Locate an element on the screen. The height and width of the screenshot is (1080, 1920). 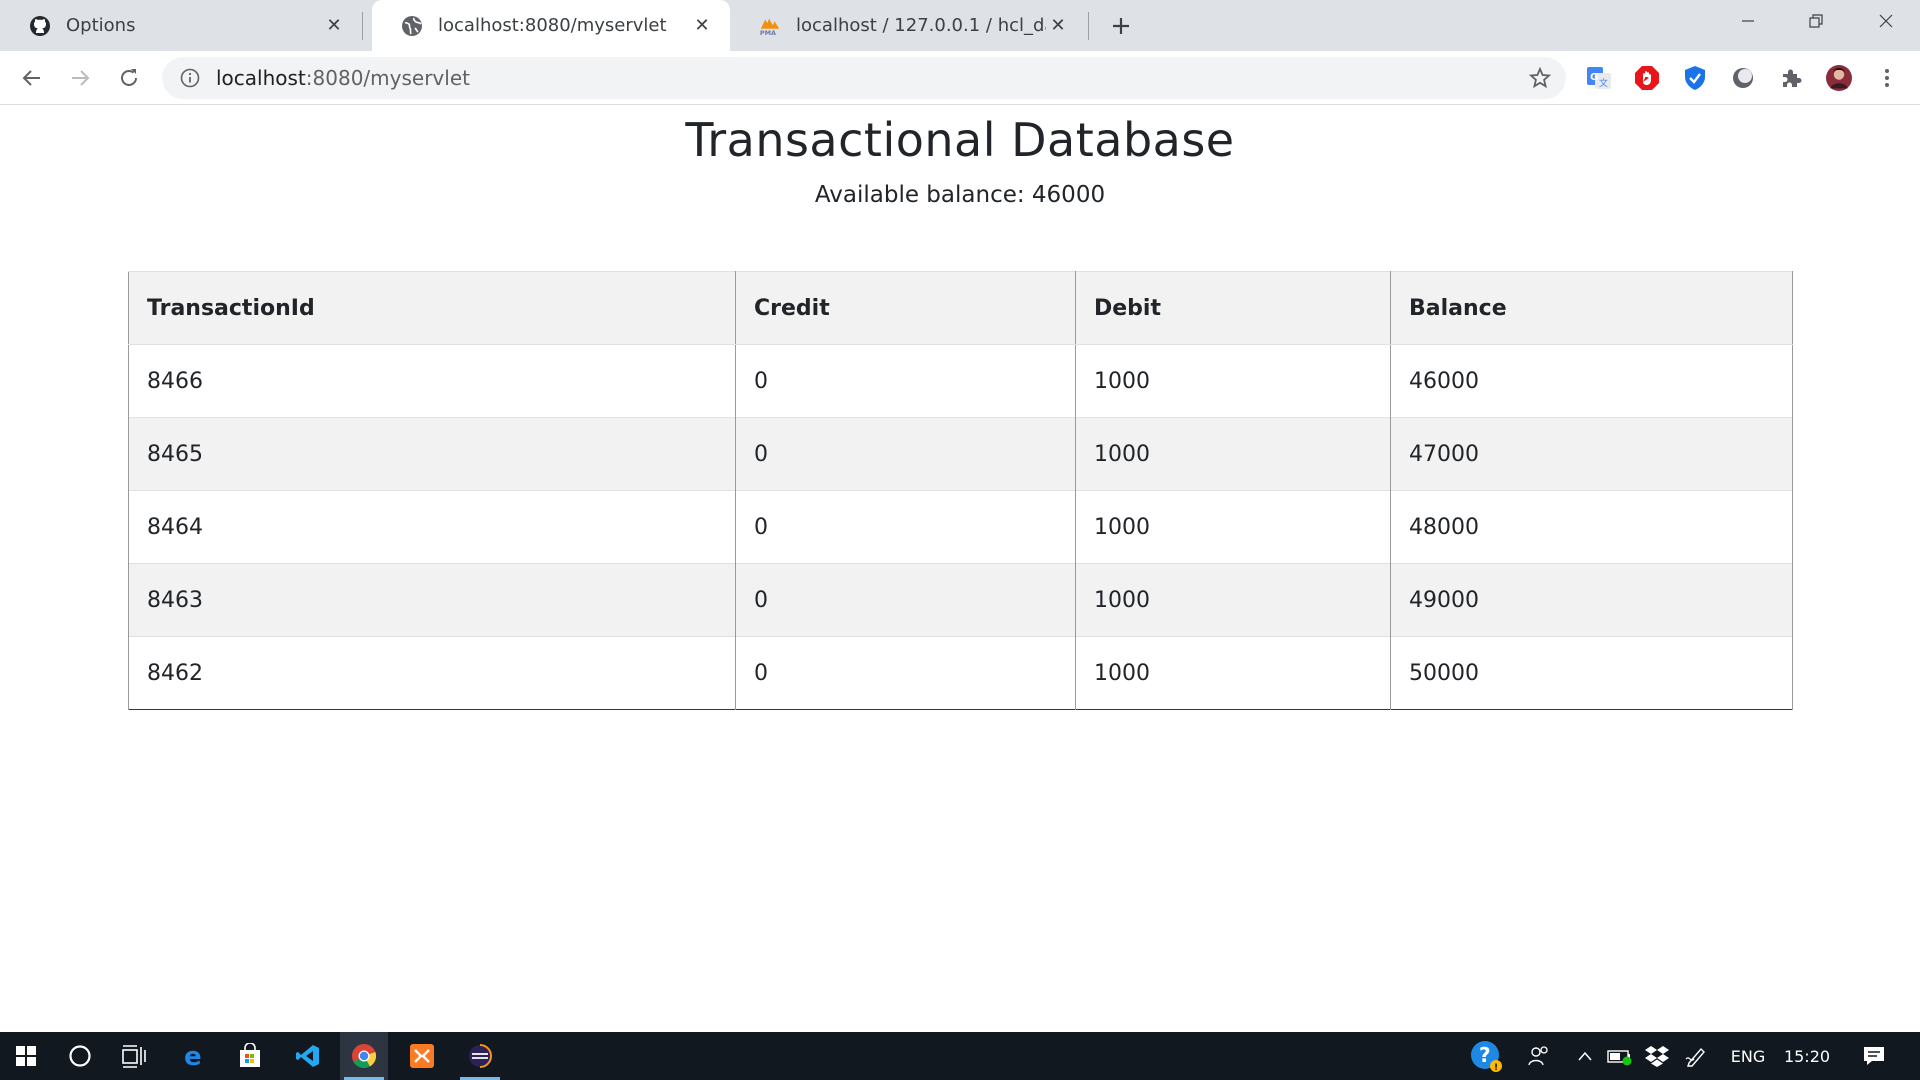
edge-icon: e is located at coordinates (194, 1056).